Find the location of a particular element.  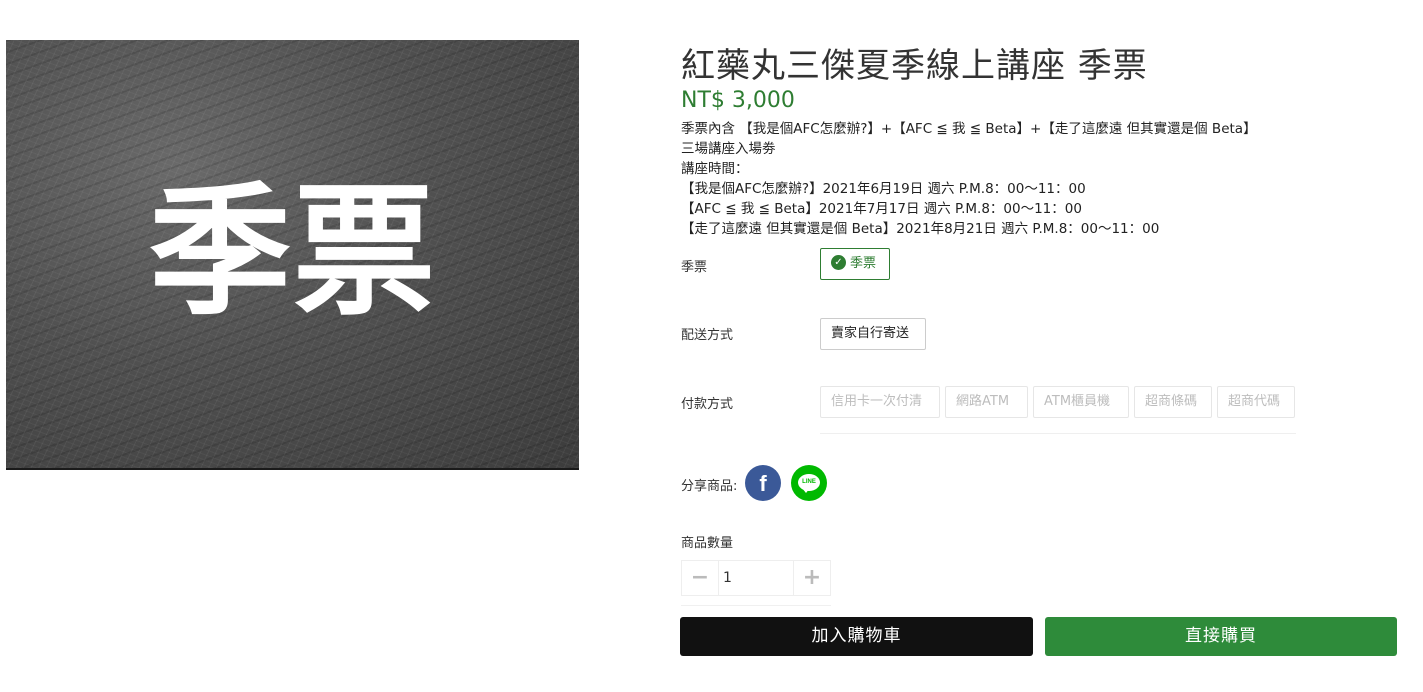

description-line: 講座時間： is located at coordinates (715, 169).